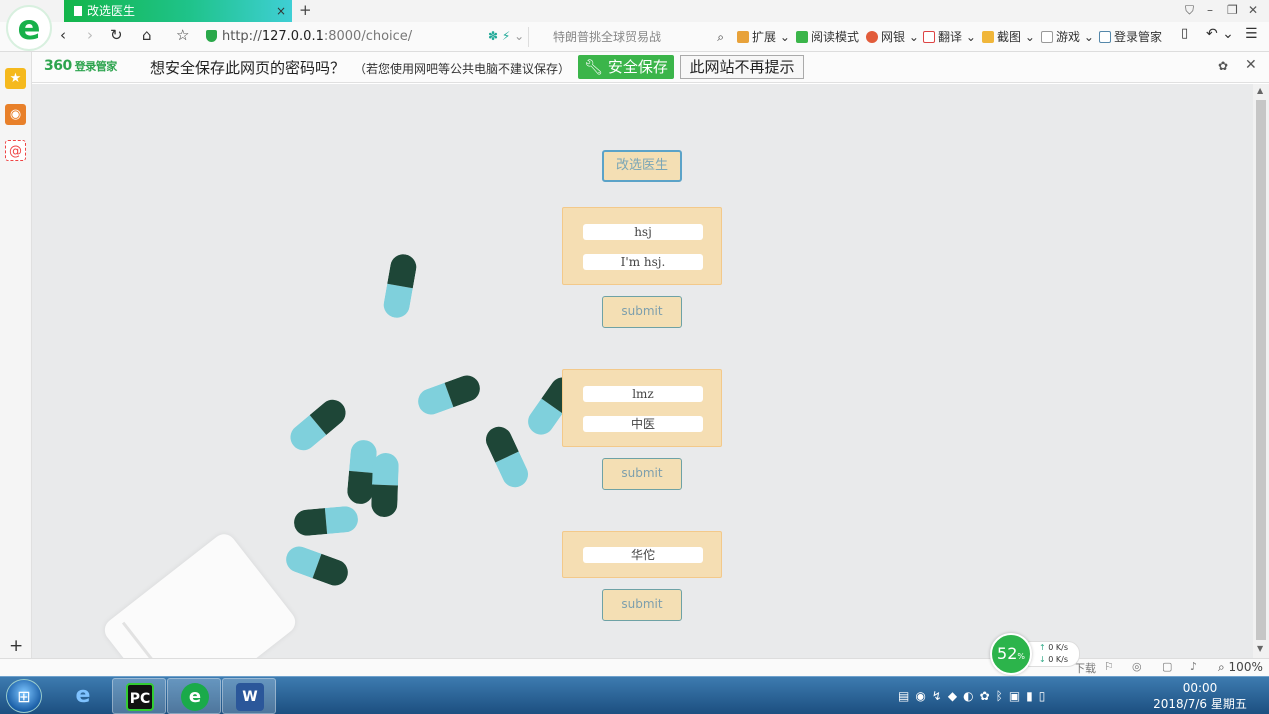 This screenshot has height=714, width=1269. Describe the element at coordinates (1260, 90) in the screenshot. I see `scroll-up-icon: ▲` at that location.